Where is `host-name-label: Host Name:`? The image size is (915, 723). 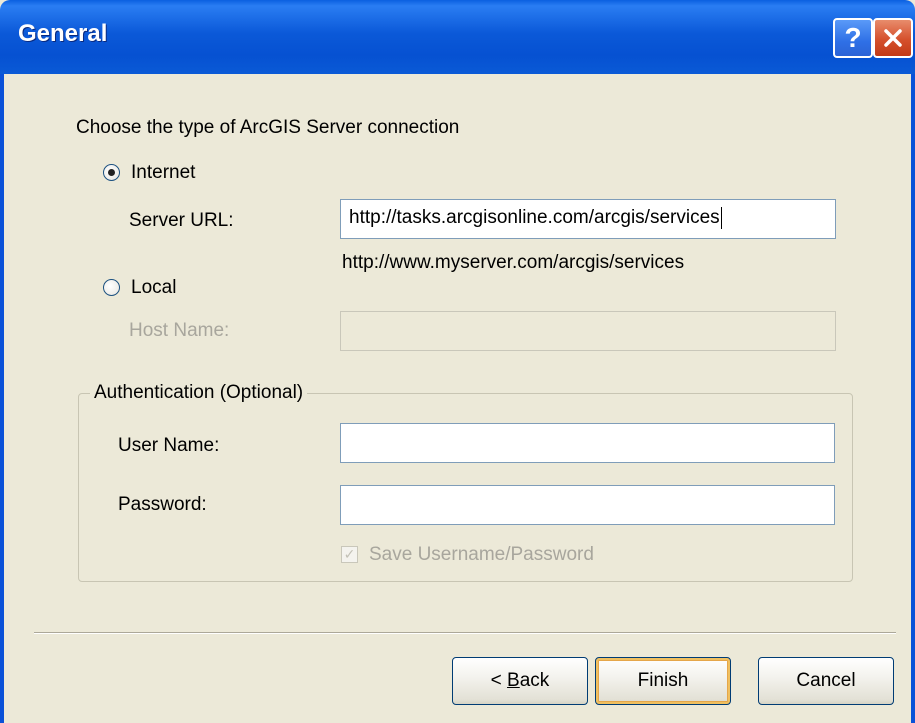 host-name-label: Host Name: is located at coordinates (179, 330).